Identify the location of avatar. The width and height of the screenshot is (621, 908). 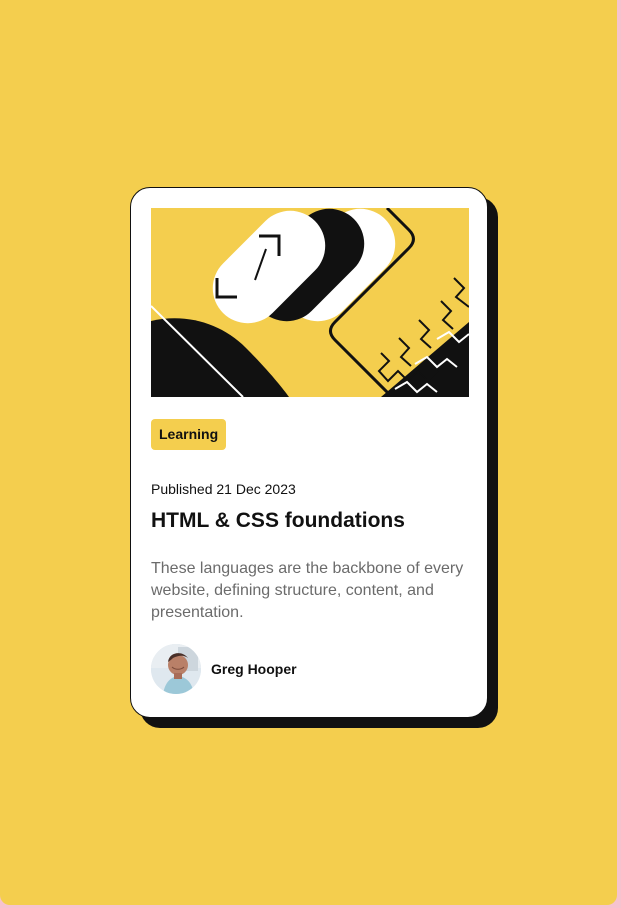
(176, 669).